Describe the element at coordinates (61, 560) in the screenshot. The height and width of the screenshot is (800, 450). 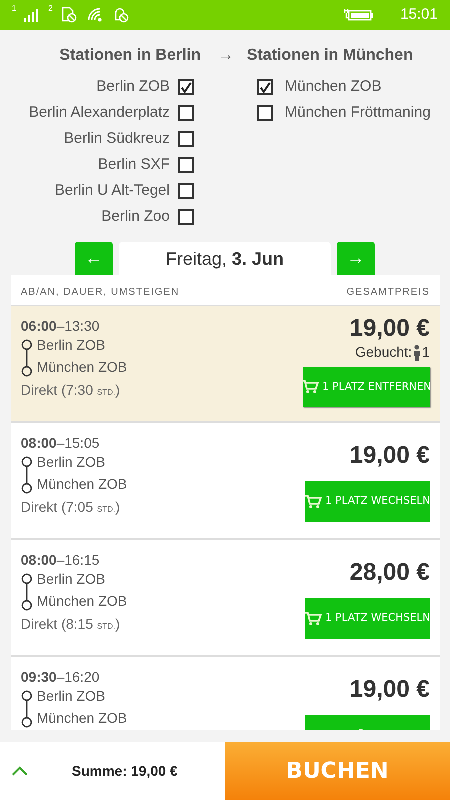
I see `time-range: 08:00–16:15` at that location.